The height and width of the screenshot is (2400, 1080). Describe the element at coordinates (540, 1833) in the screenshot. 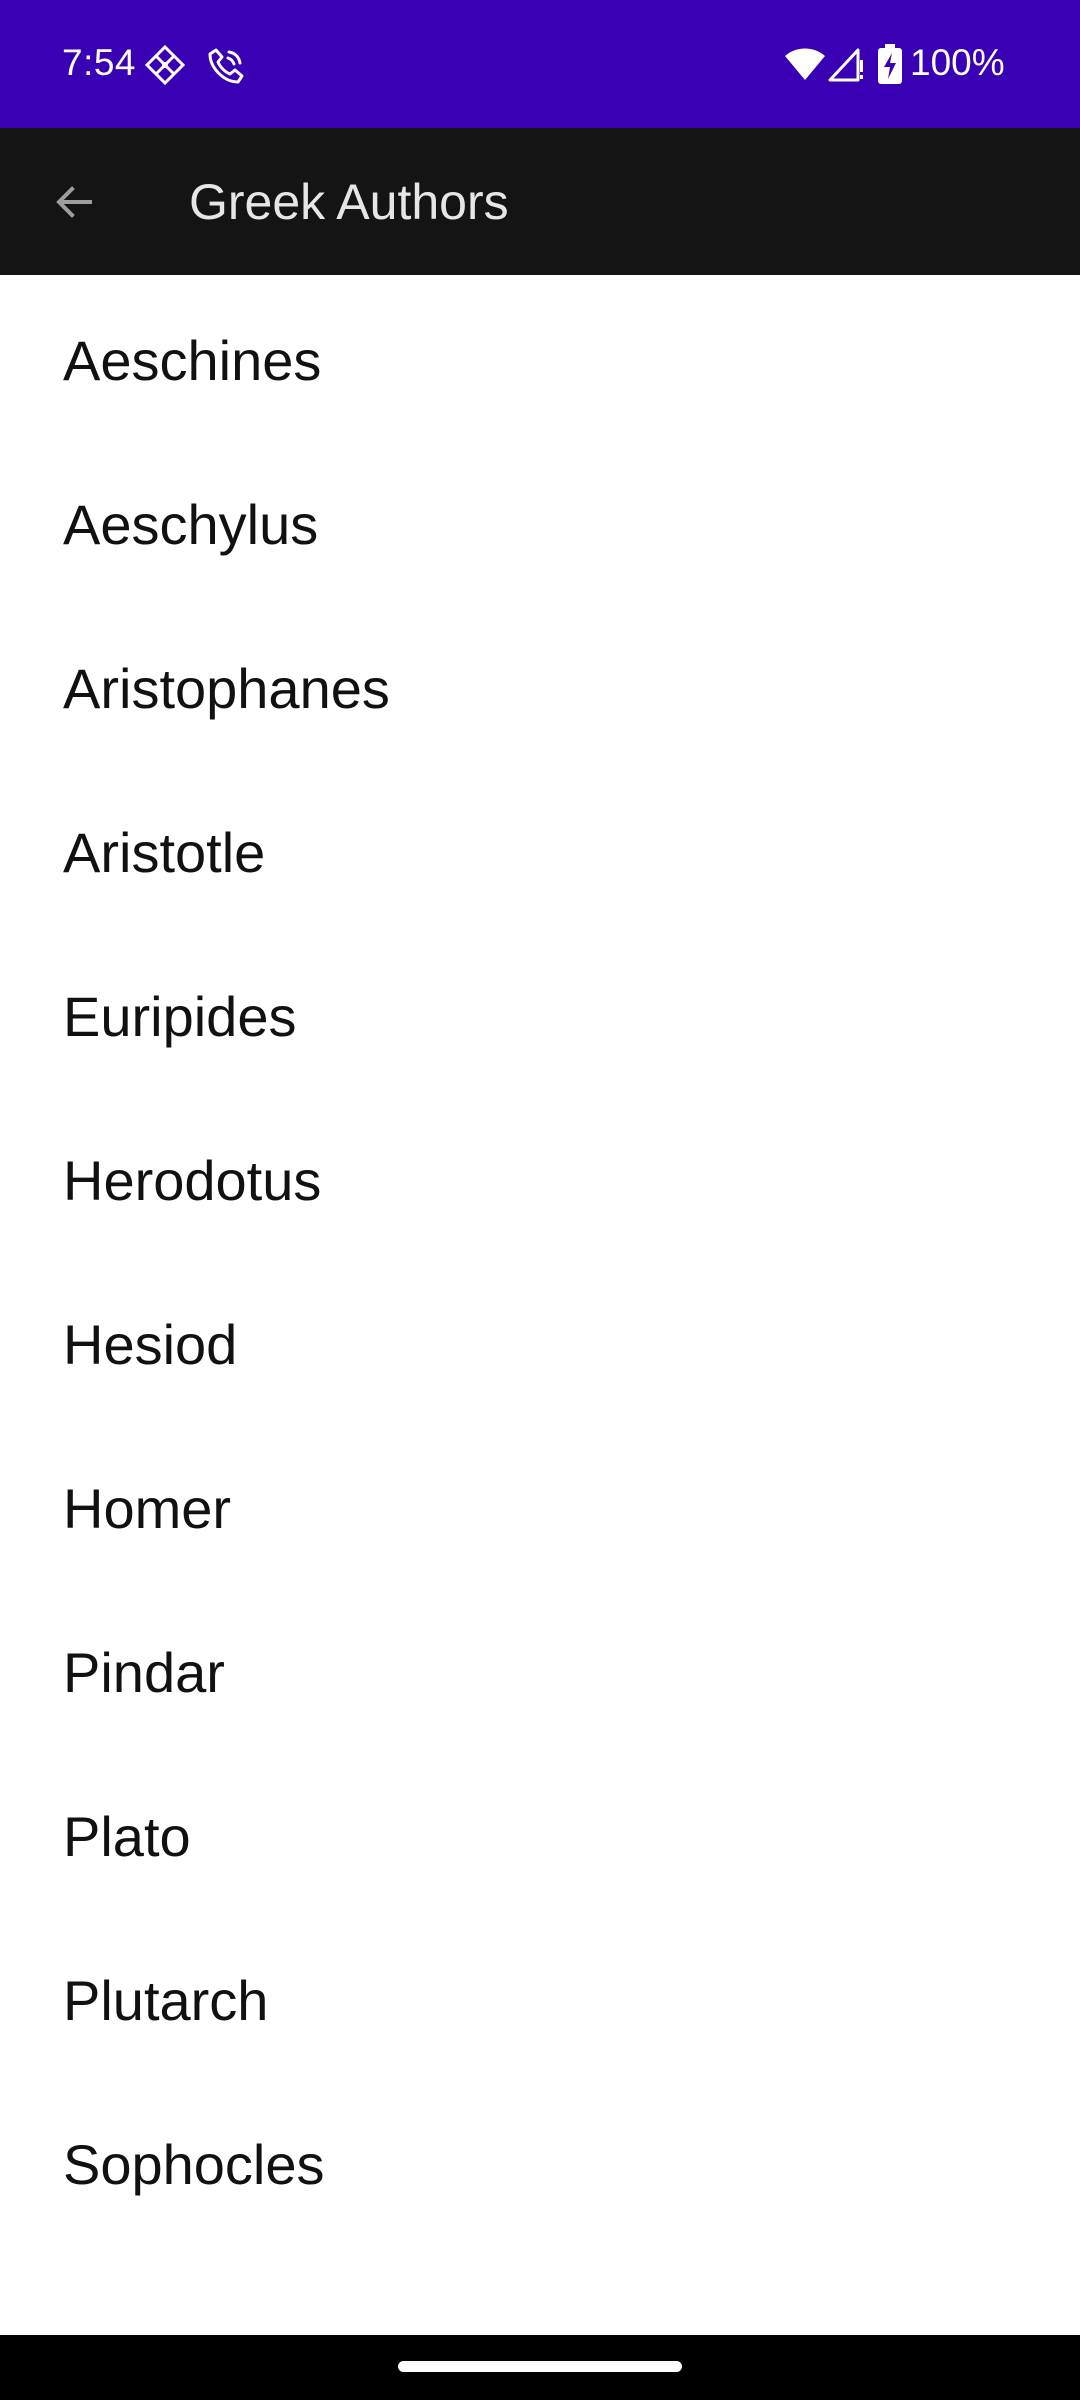

I see `author-list-item: Plato` at that location.